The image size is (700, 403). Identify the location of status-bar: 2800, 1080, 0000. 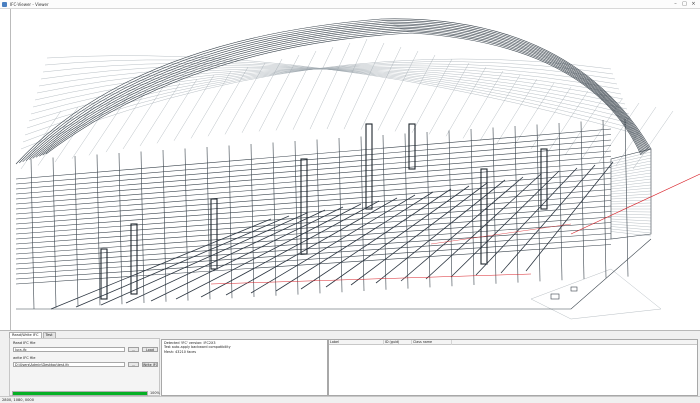
(350, 399).